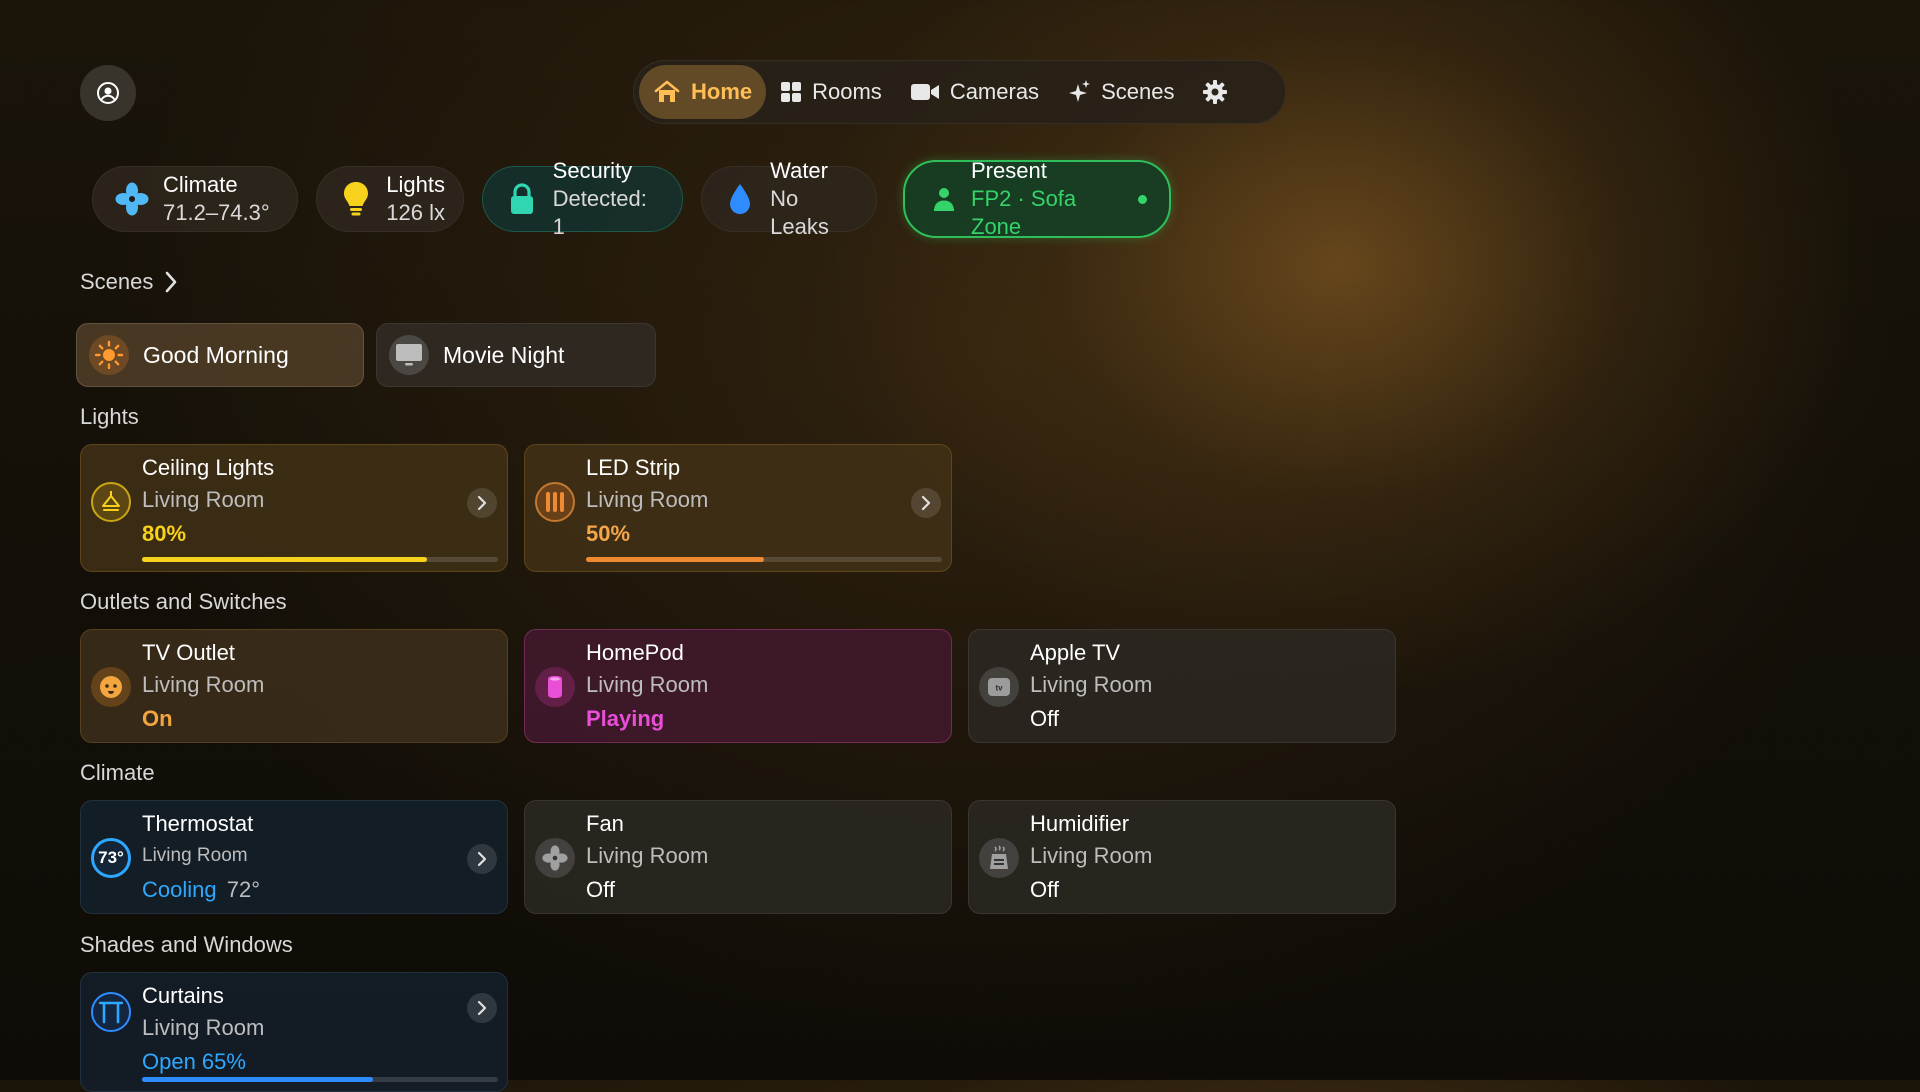 The height and width of the screenshot is (1092, 1920). Describe the element at coordinates (625, 718) in the screenshot. I see `tile-homepod-state: Playing` at that location.